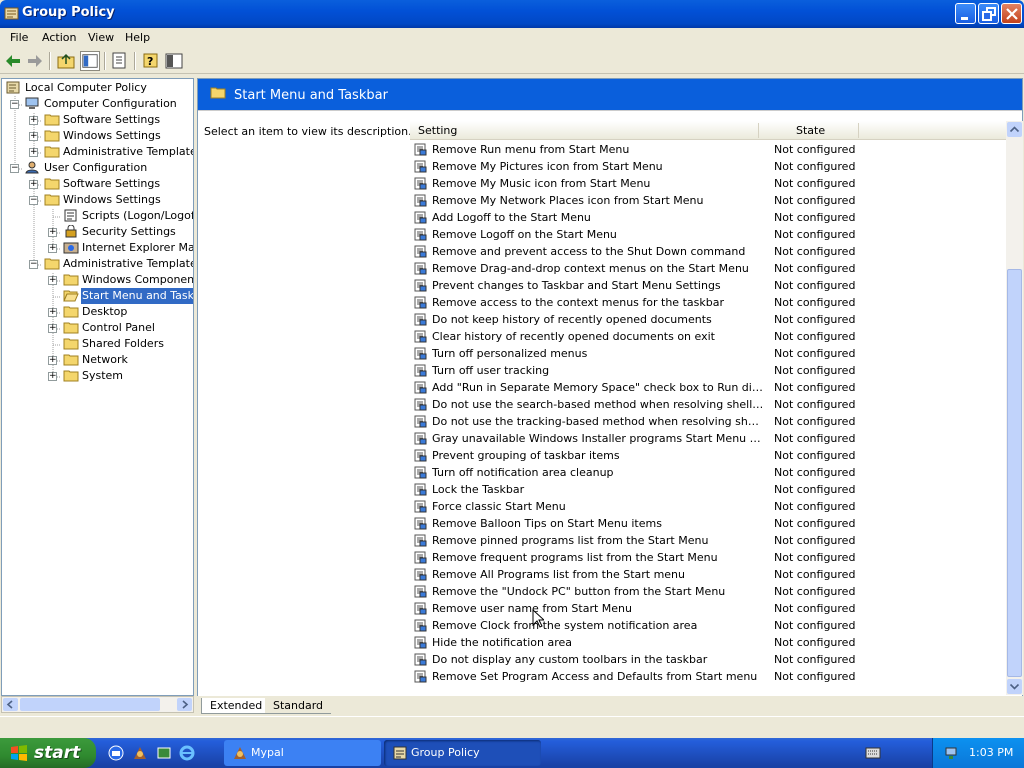 Image resolution: width=1024 pixels, height=768 pixels. I want to click on tree-item-desktop: Desktop, so click(104, 312).